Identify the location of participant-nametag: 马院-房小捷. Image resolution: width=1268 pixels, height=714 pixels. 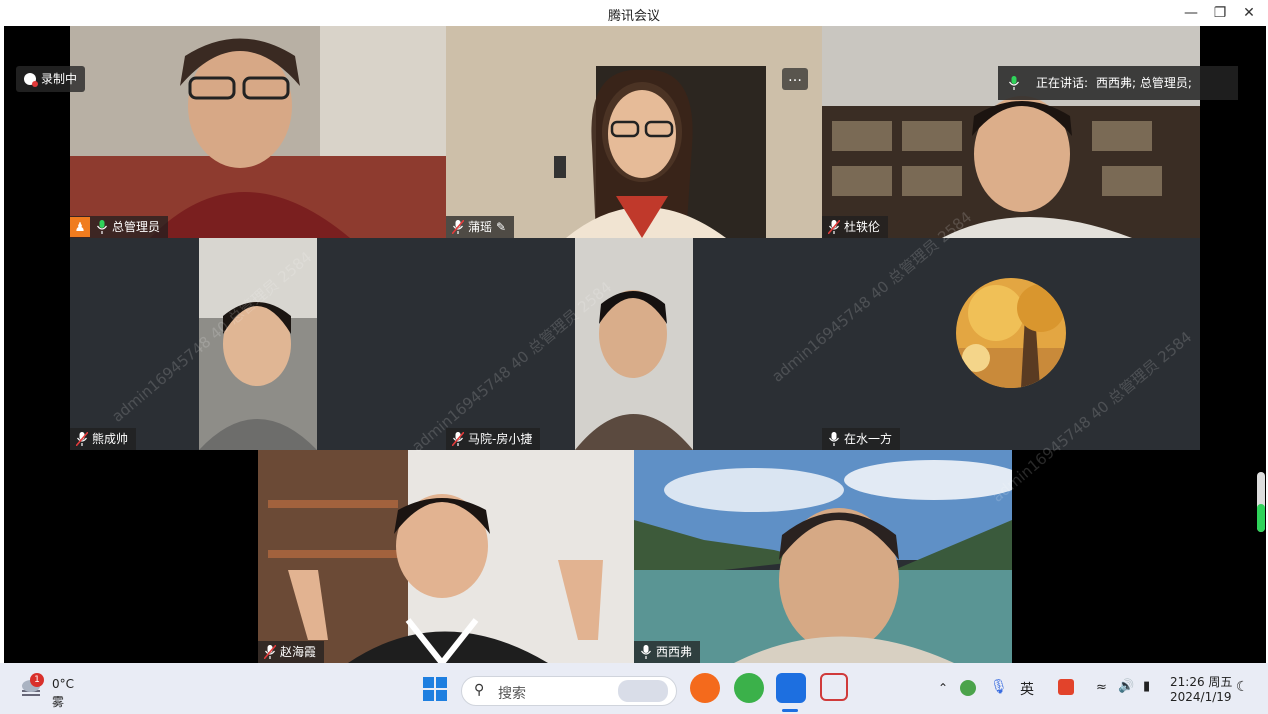
(493, 439).